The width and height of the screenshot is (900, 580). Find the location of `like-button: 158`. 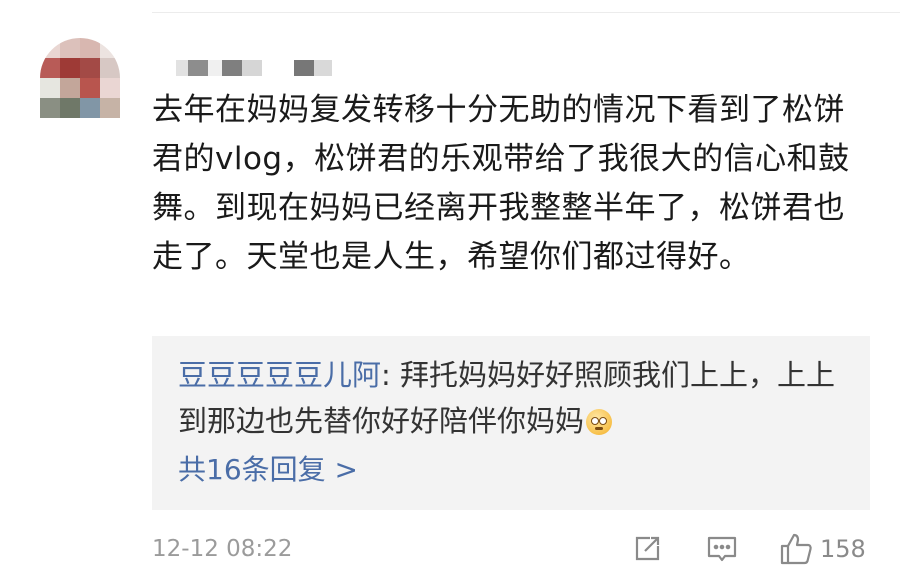

like-button: 158 is located at coordinates (822, 549).